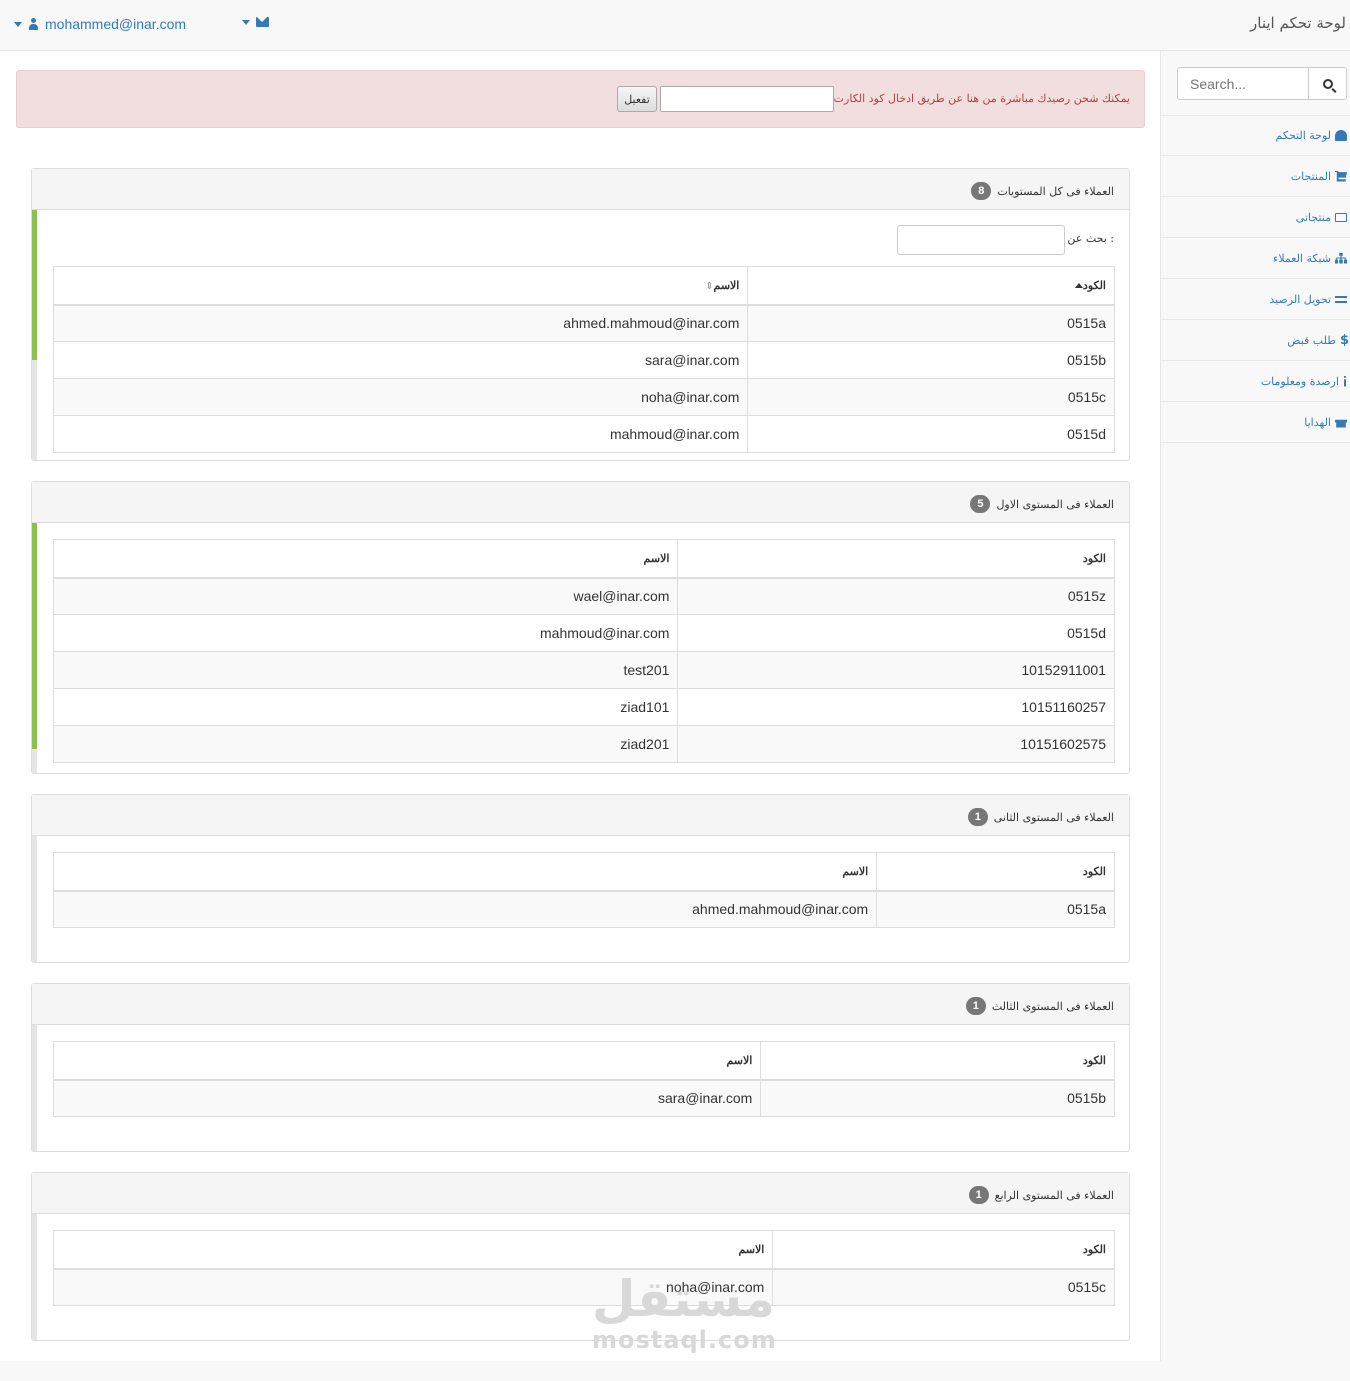 This screenshot has height=1381, width=1350. What do you see at coordinates (1055, 504) in the screenshot?
I see `panel-title-text: العملاء فى المستوى الاول` at bounding box center [1055, 504].